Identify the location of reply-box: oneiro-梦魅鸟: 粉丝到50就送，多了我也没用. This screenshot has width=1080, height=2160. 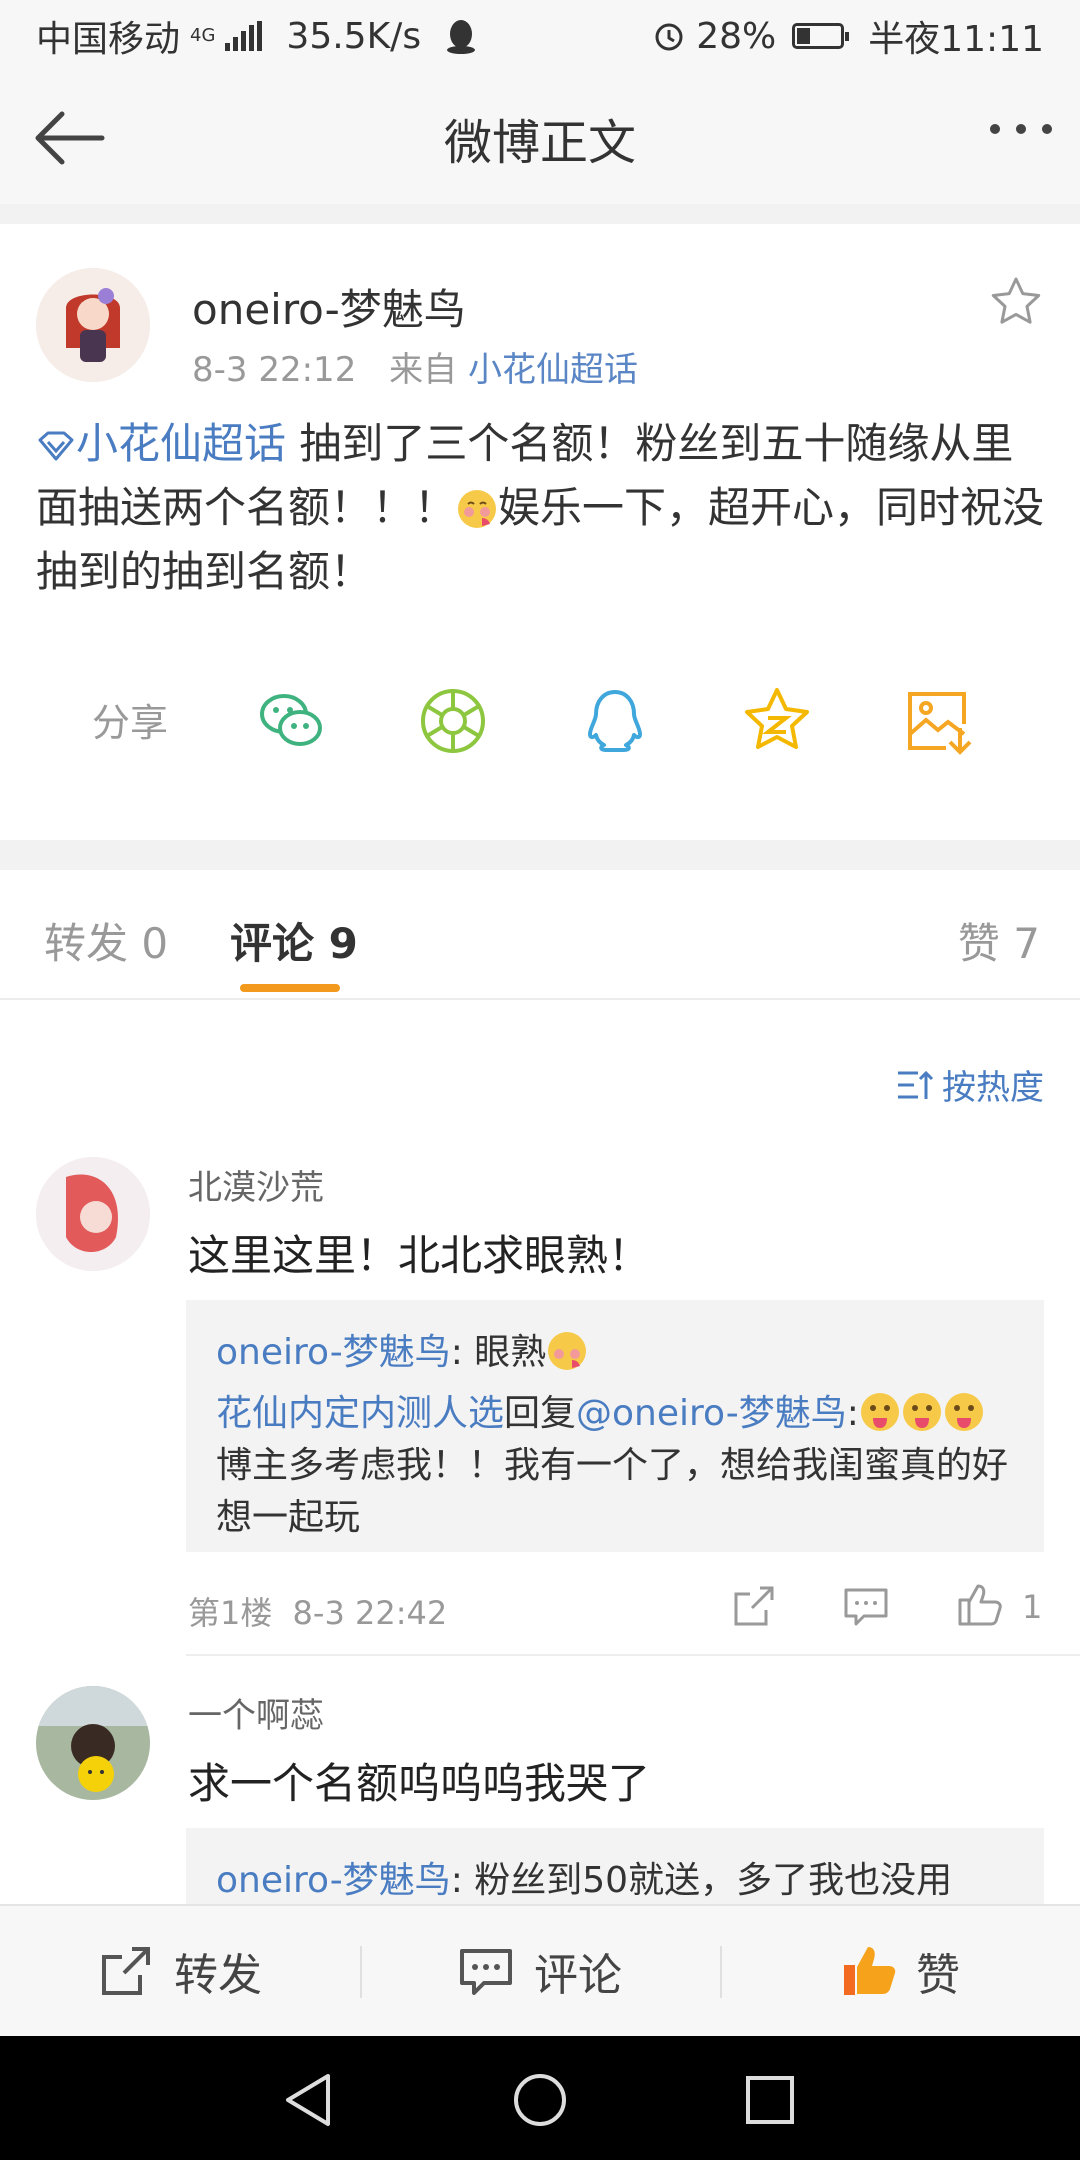
(615, 1866).